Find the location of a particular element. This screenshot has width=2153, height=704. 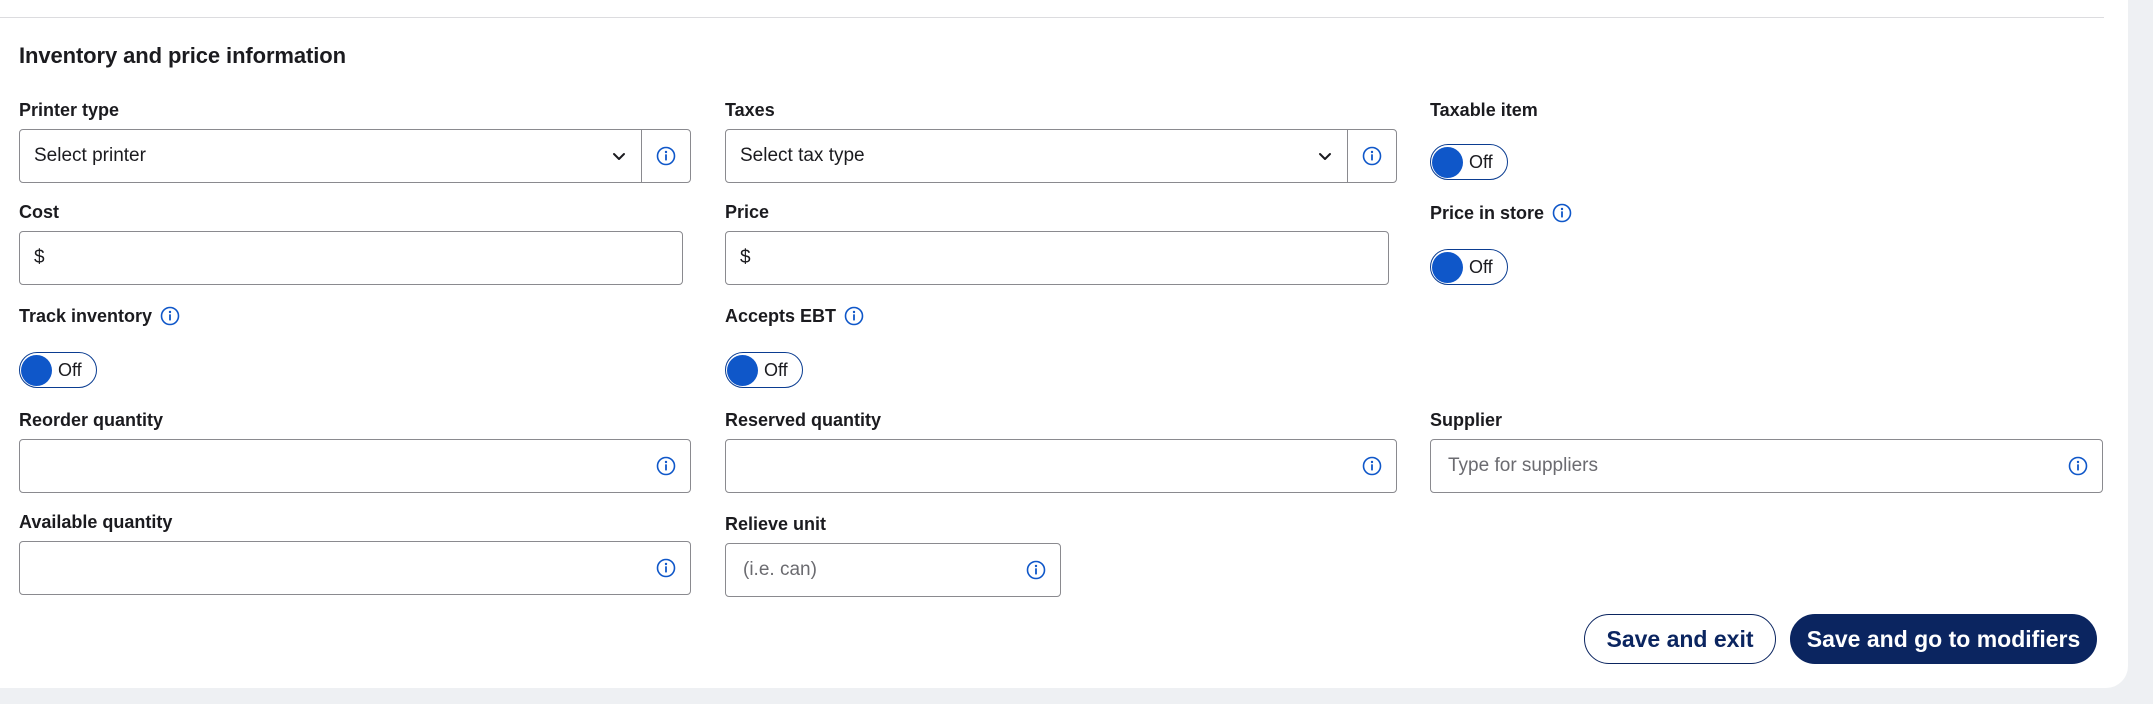

track-inventory-toggle: Off is located at coordinates (58, 370).